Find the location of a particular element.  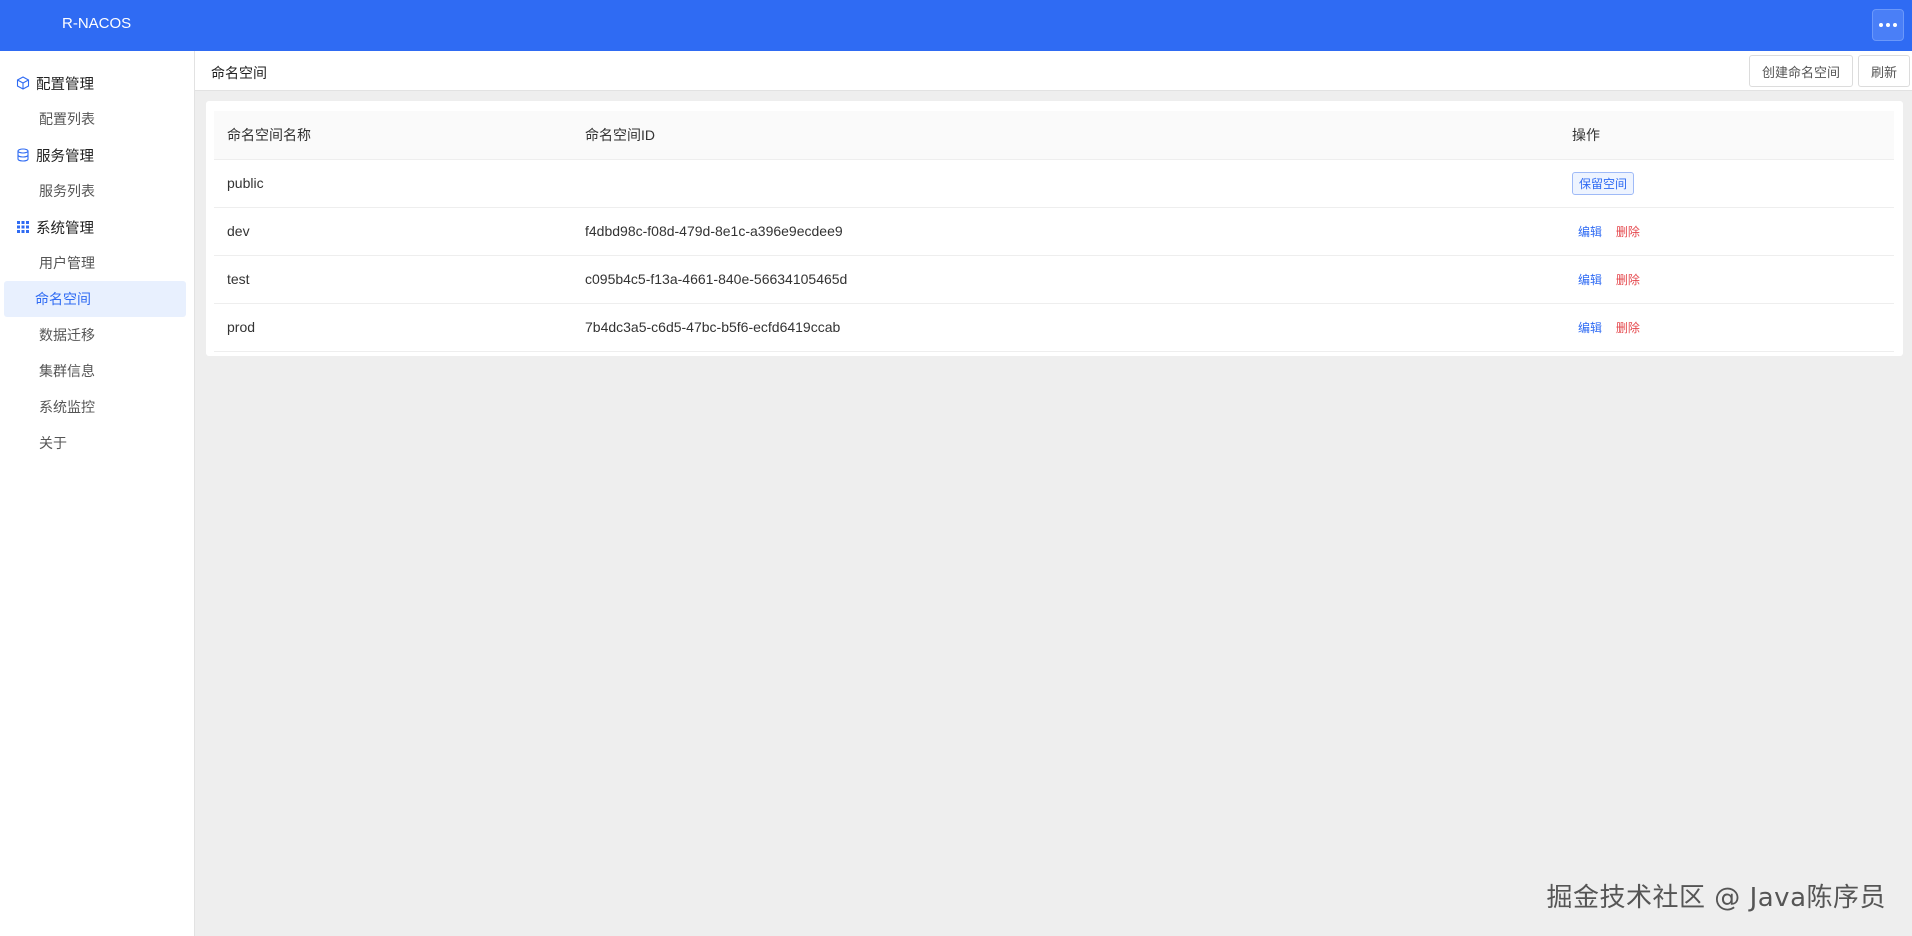

column-header-name: 命名空间名称 is located at coordinates (399, 135).